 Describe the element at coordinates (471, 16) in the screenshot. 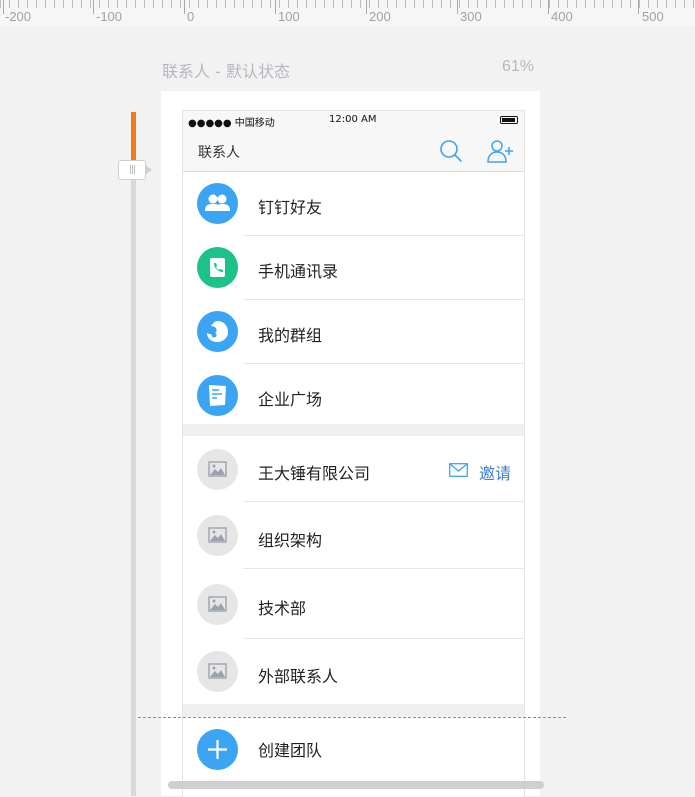

I see `ruler-label: 300` at that location.